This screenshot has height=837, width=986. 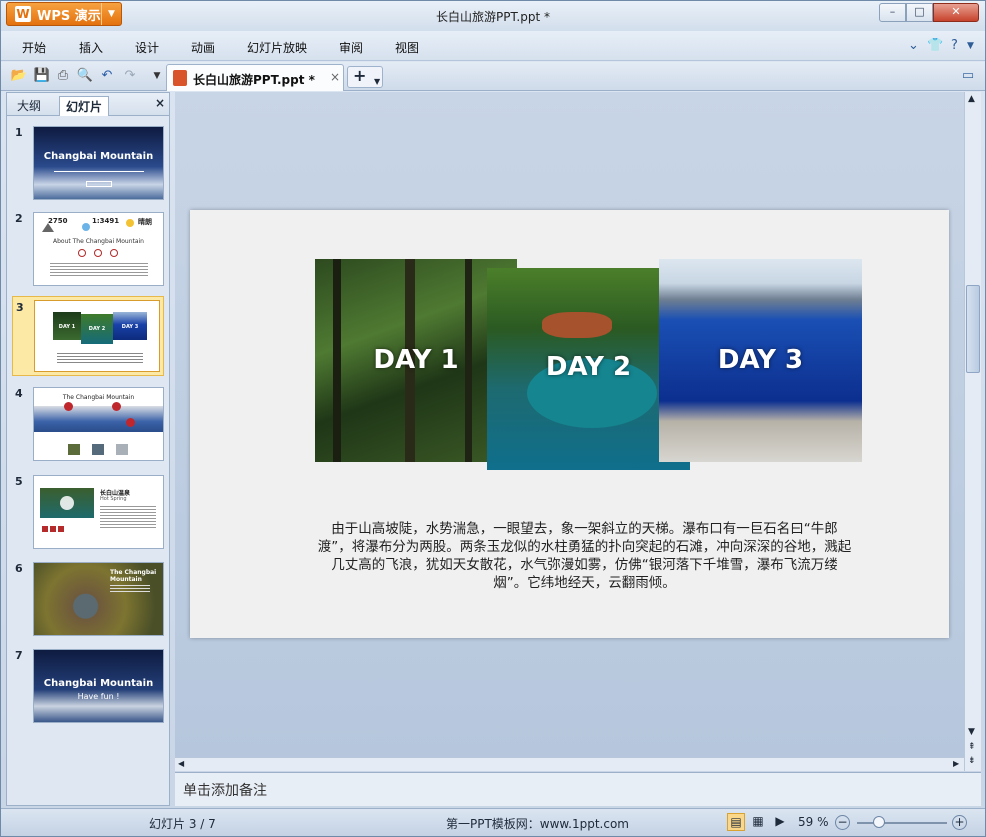 What do you see at coordinates (360, 75) in the screenshot?
I see `plus-icon: +` at bounding box center [360, 75].